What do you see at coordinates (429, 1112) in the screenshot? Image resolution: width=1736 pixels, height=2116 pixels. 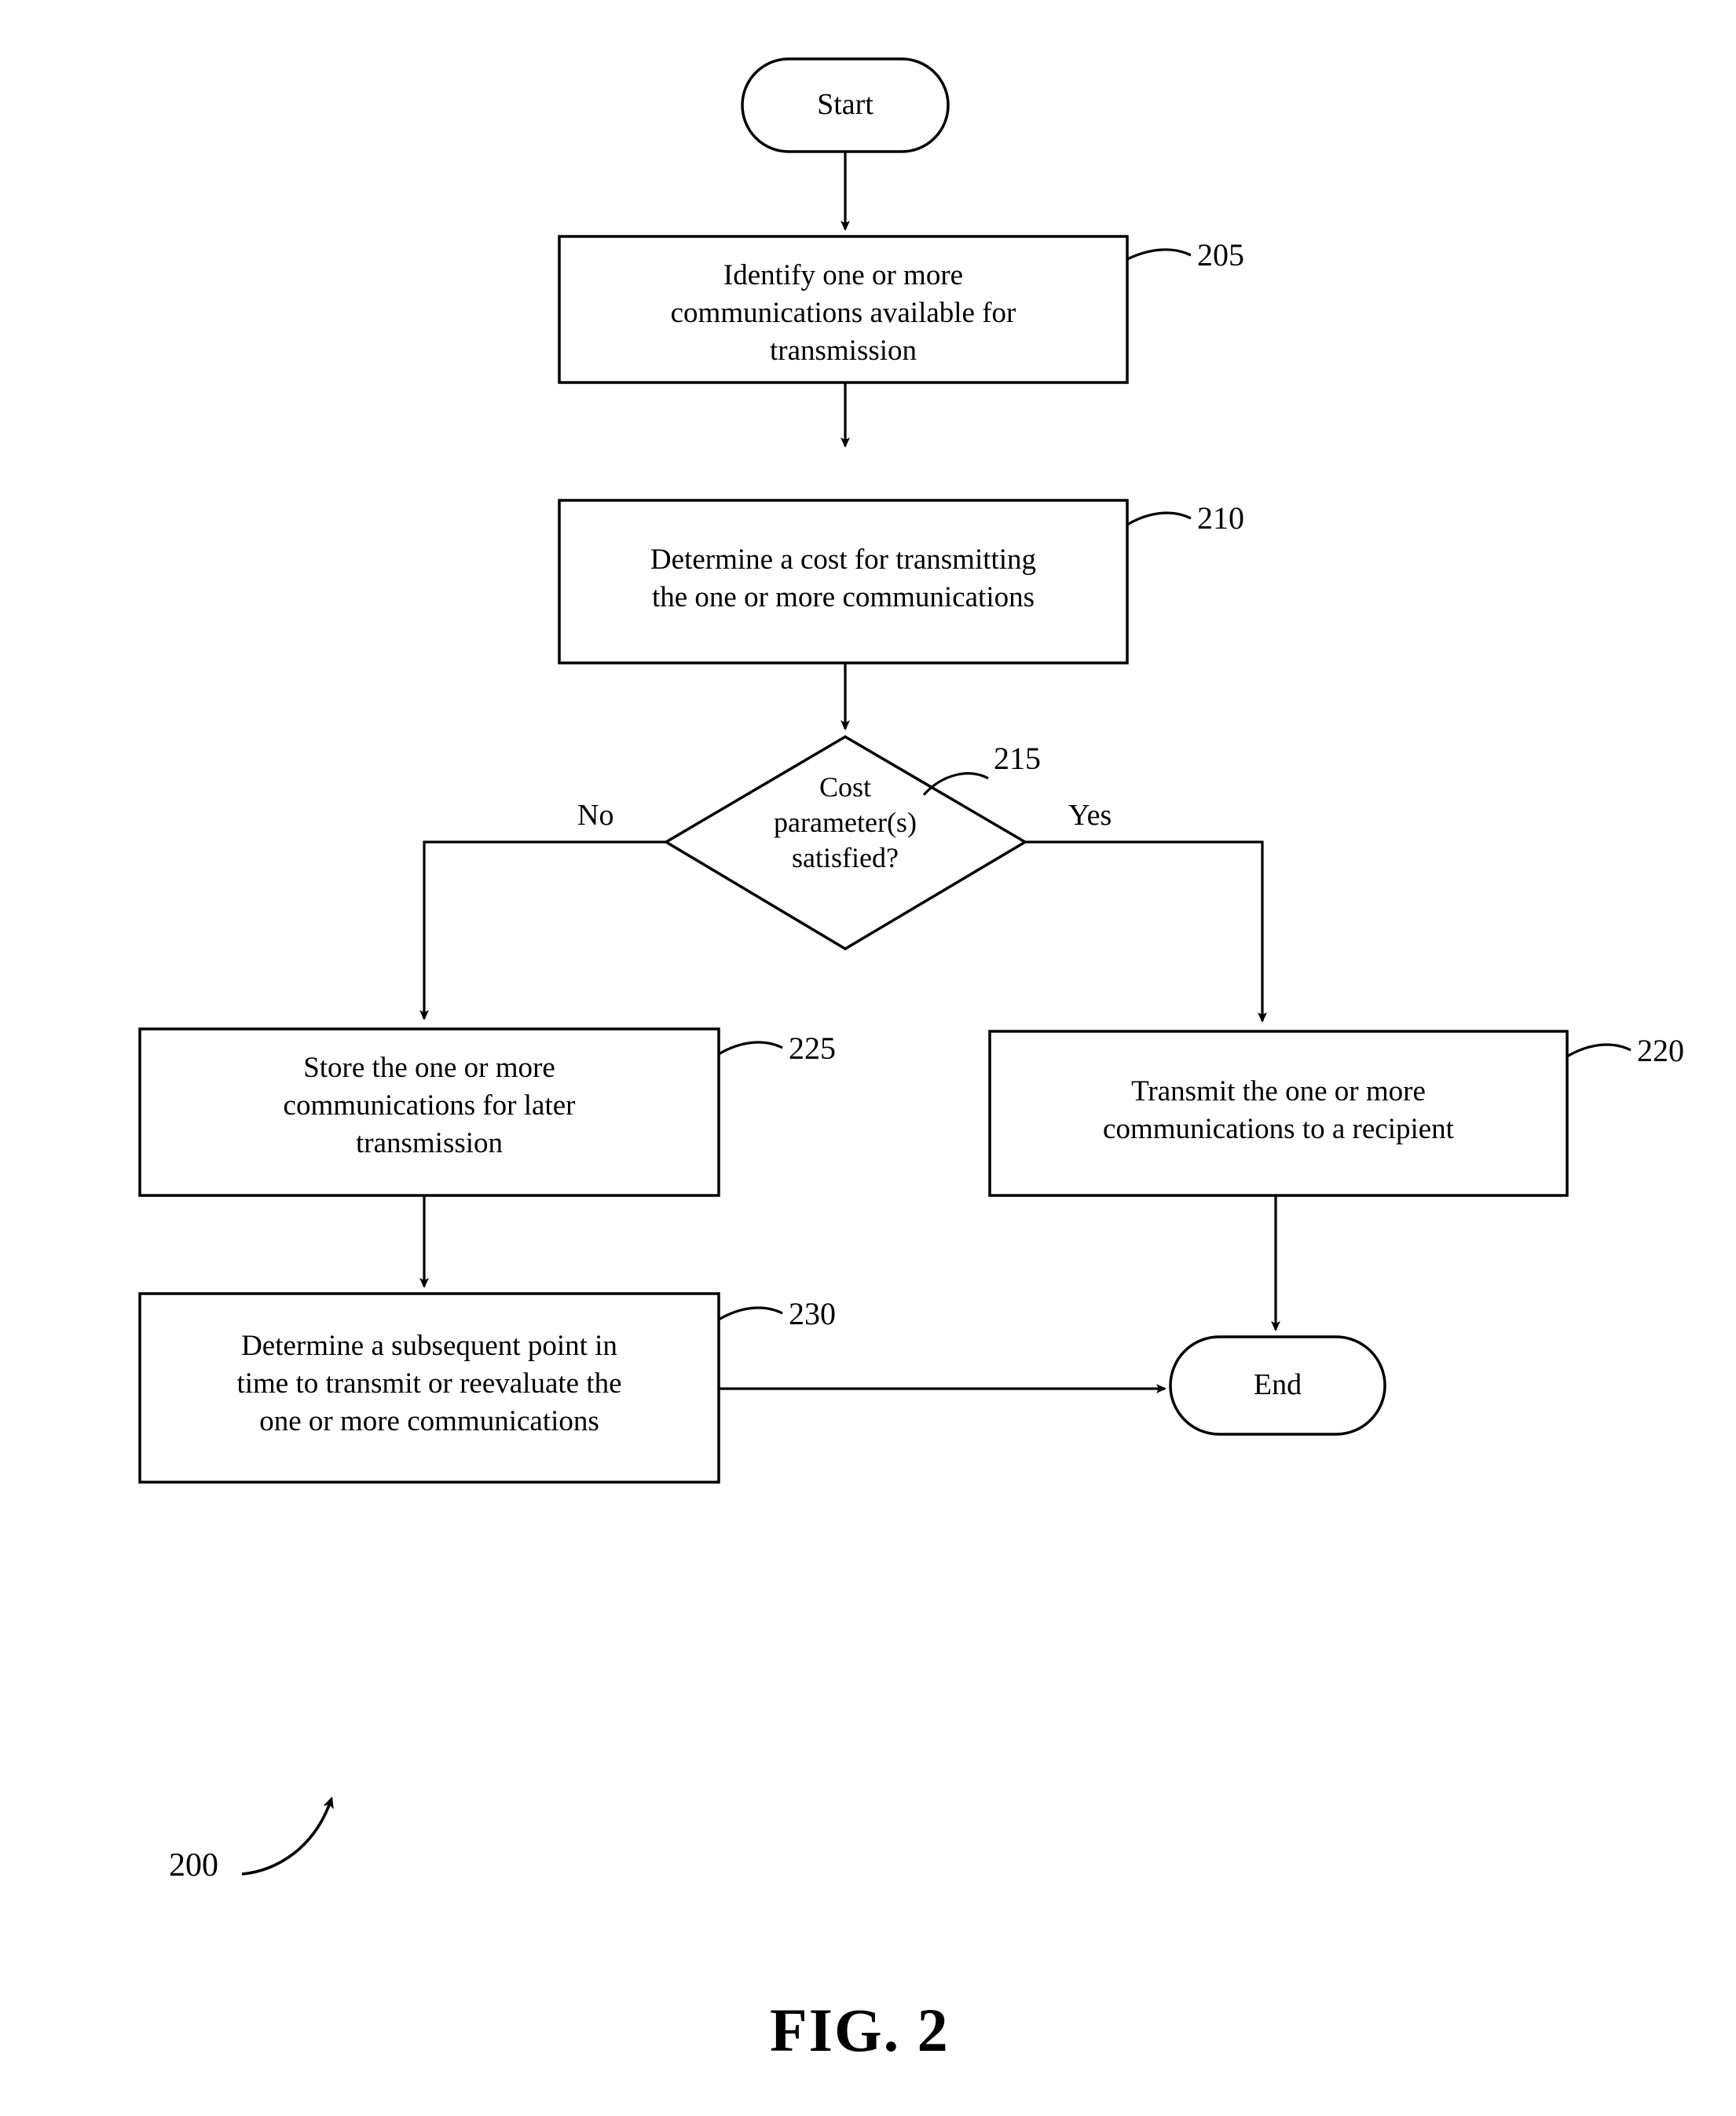 I see `process-box-225-shape` at bounding box center [429, 1112].